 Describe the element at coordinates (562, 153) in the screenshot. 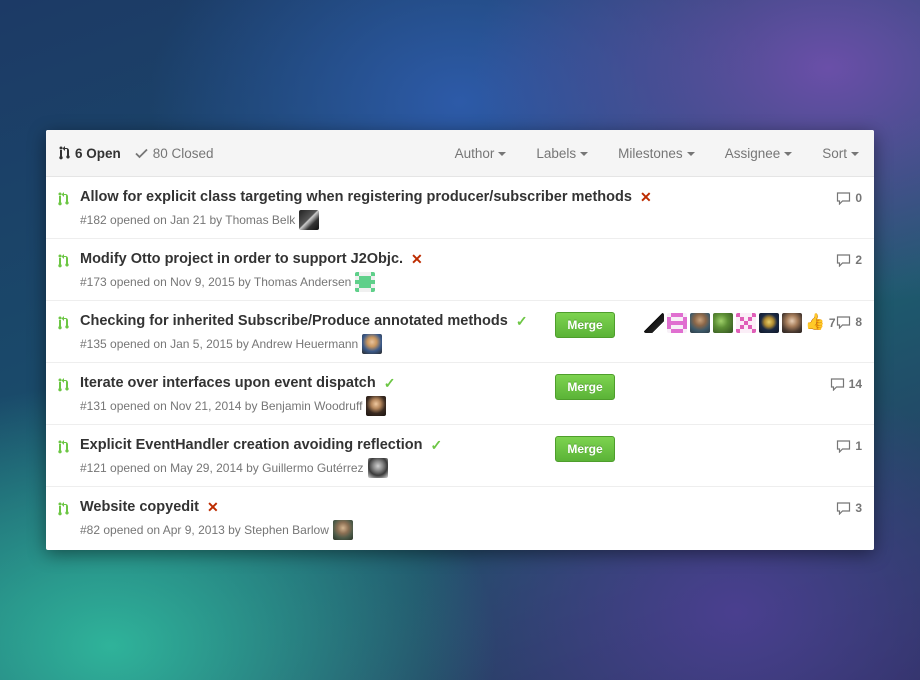

I see `labels-filter: Labels` at that location.